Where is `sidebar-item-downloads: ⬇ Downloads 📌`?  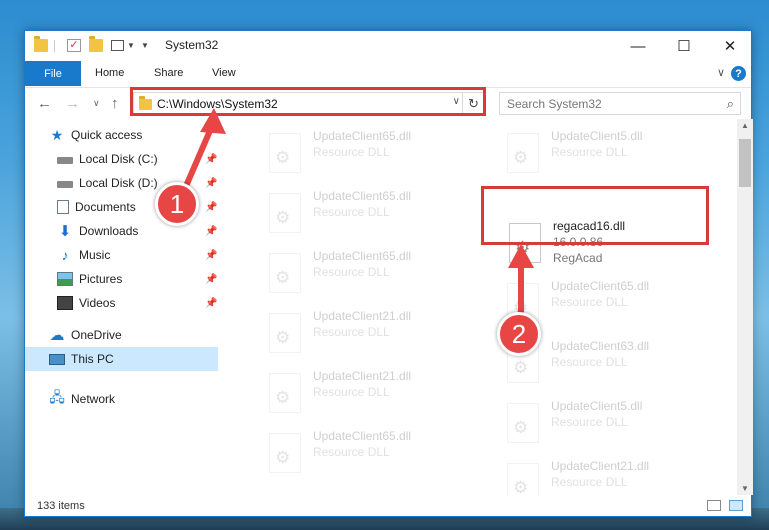 sidebar-item-downloads: ⬇ Downloads 📌 is located at coordinates (137, 231).